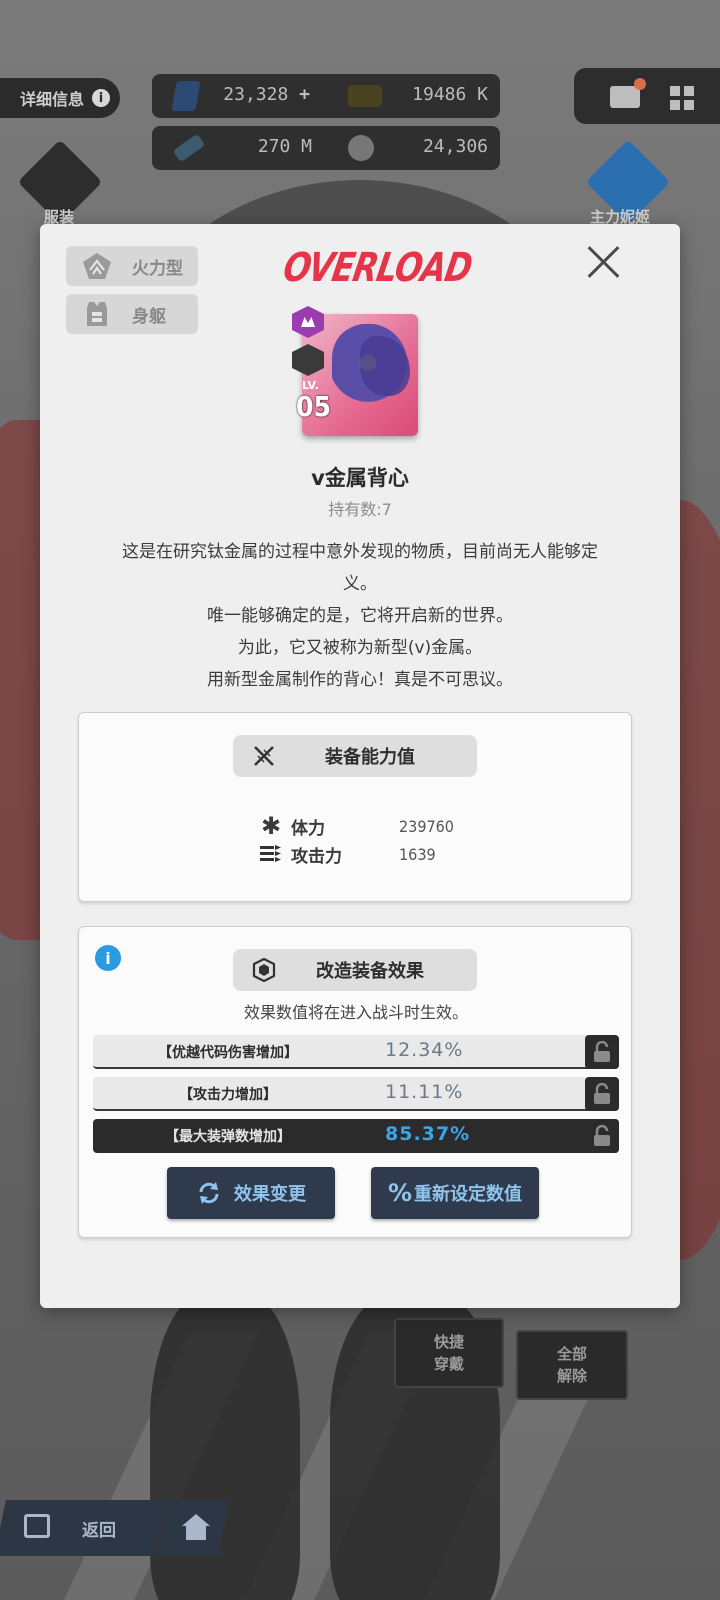 This screenshot has width=720, height=1600. What do you see at coordinates (365, 96) in the screenshot?
I see `credit-icon` at bounding box center [365, 96].